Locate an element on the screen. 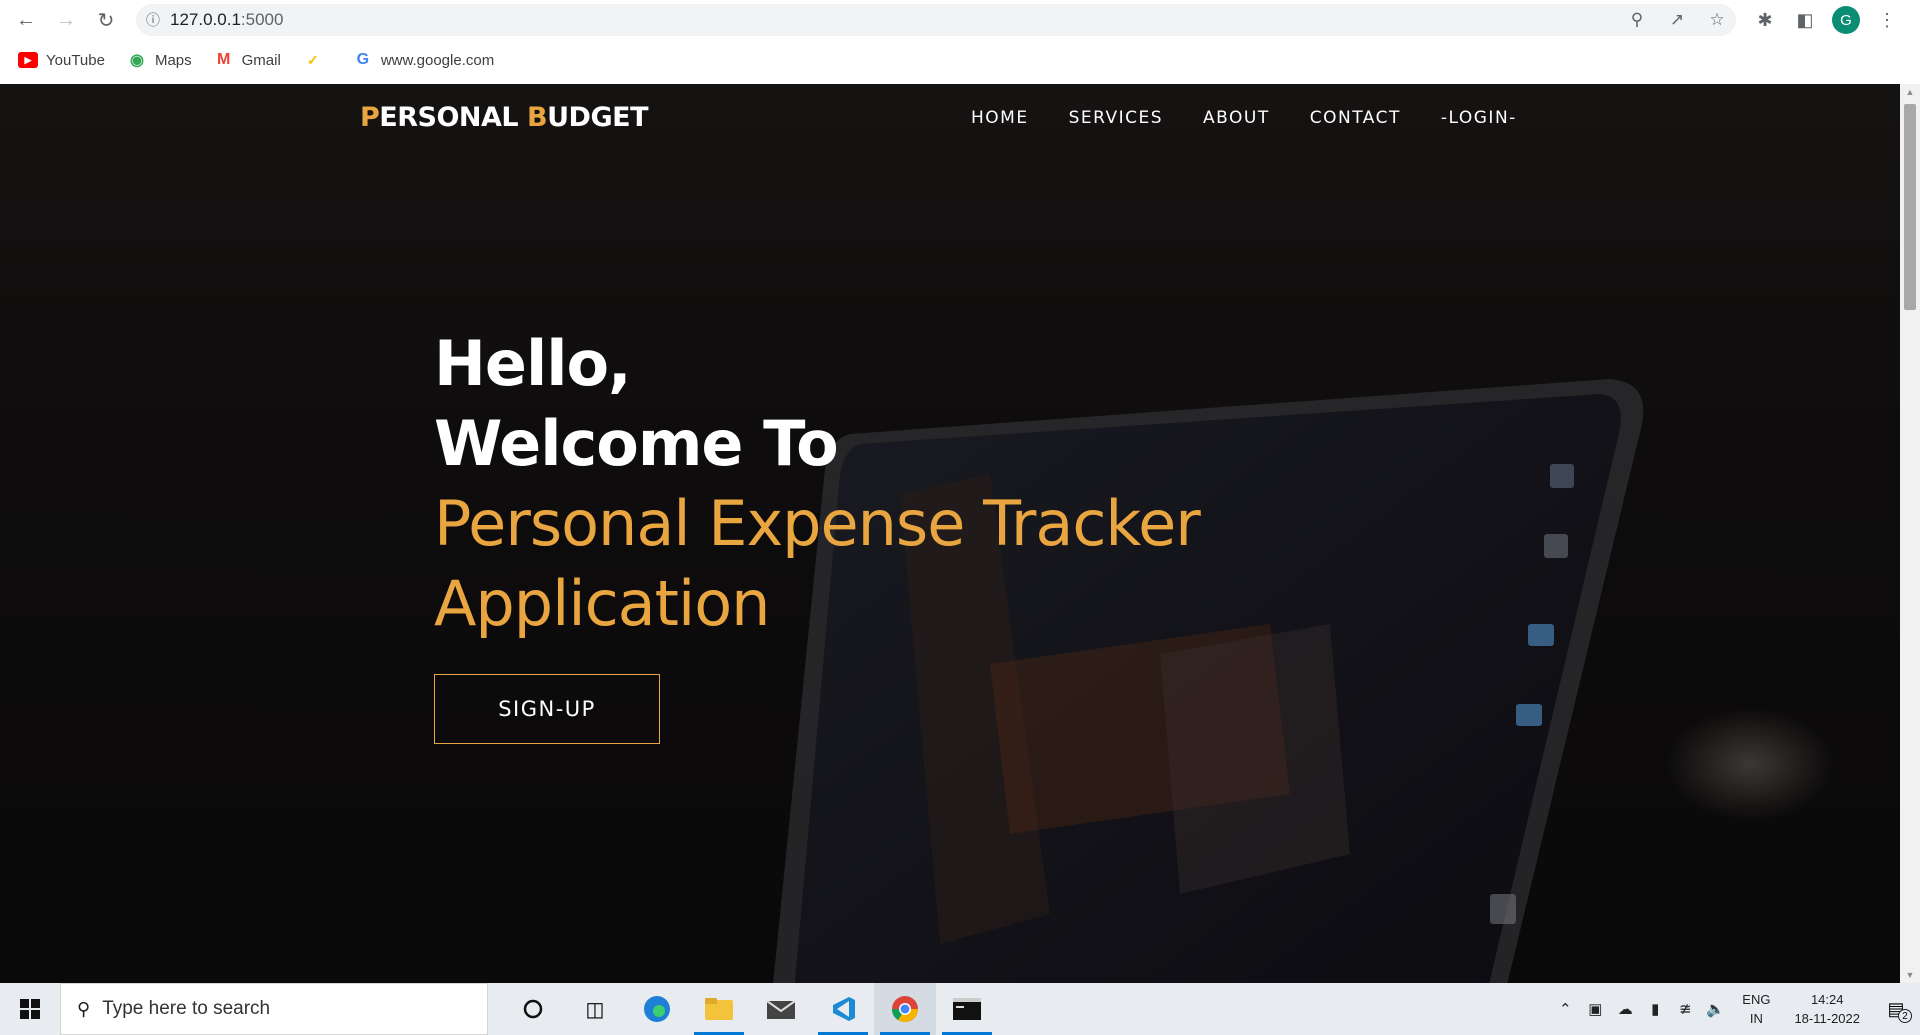 The width and height of the screenshot is (1920, 1035). site-info-icon: ⓘ is located at coordinates (153, 20).